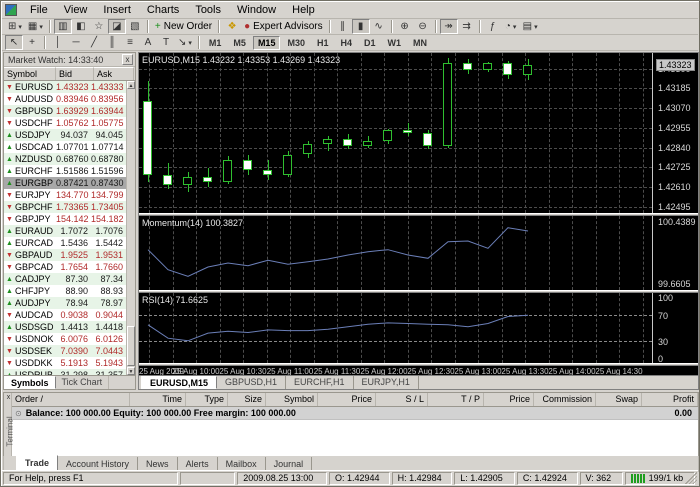  Describe the element at coordinates (148, 42) in the screenshot. I see `text-button: A` at that location.